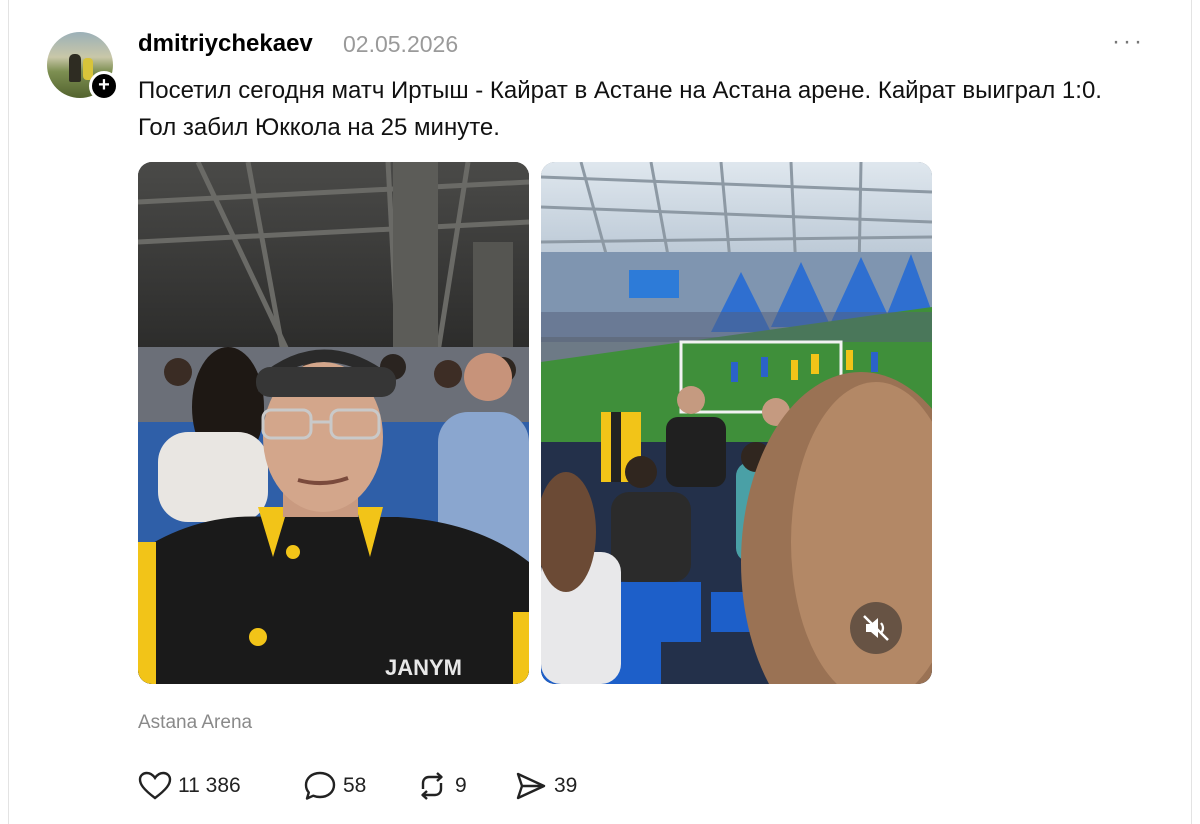 Image resolution: width=1200 pixels, height=824 pixels. I want to click on follow-button: +, so click(104, 86).